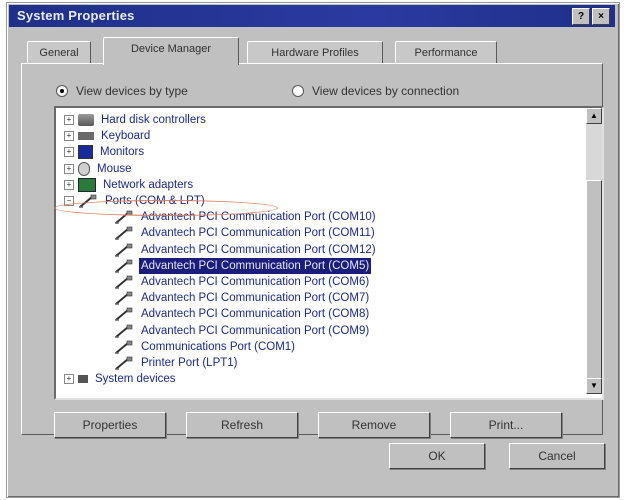 The height and width of the screenshot is (500, 626). I want to click on window-title: System Properties, so click(76, 15).